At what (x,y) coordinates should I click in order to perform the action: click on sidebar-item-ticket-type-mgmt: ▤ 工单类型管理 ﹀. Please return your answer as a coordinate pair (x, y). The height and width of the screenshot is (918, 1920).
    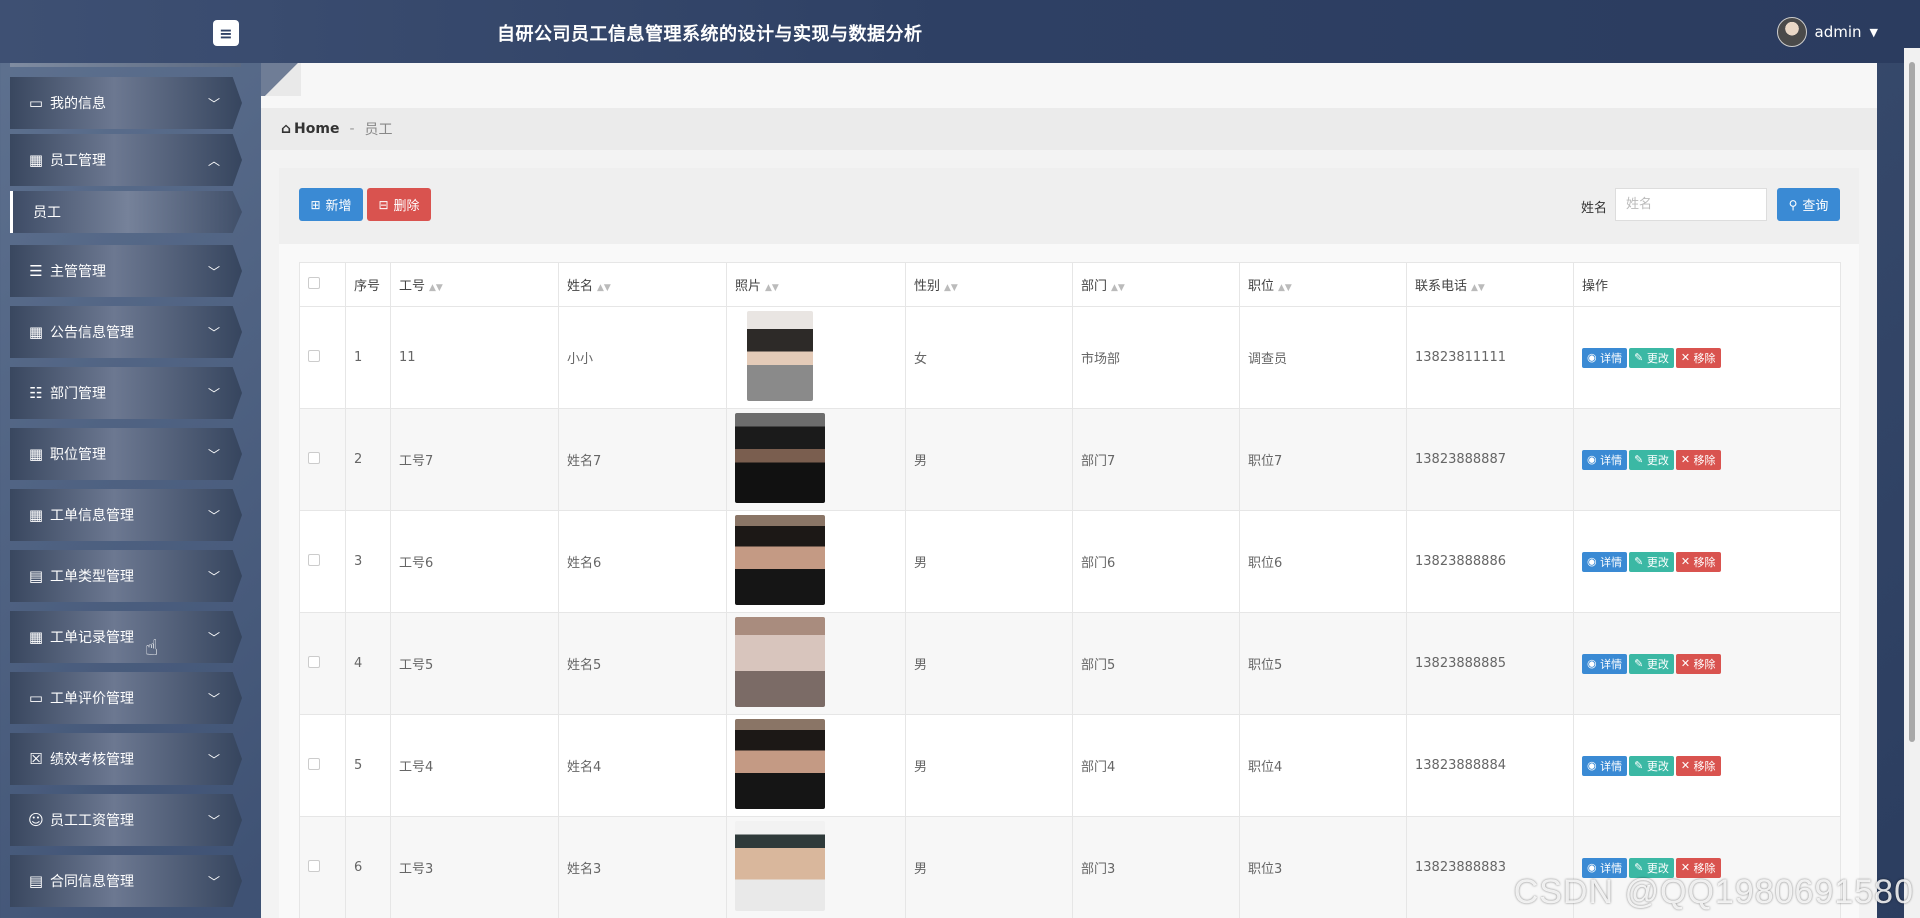
    Looking at the image, I should click on (126, 576).